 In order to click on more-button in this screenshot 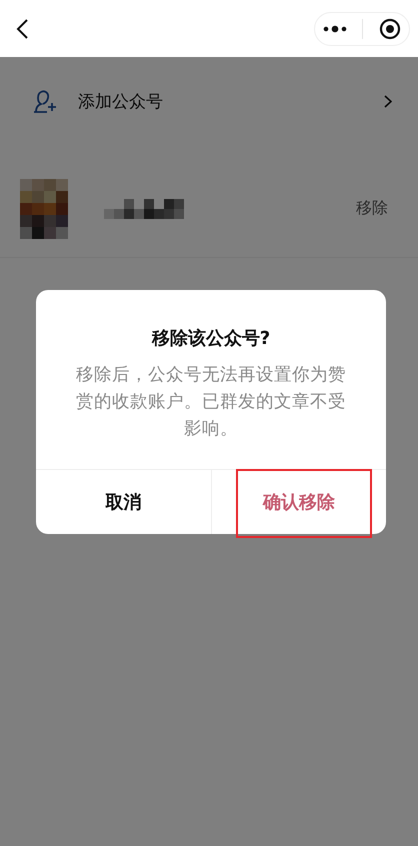, I will do `click(334, 28)`.